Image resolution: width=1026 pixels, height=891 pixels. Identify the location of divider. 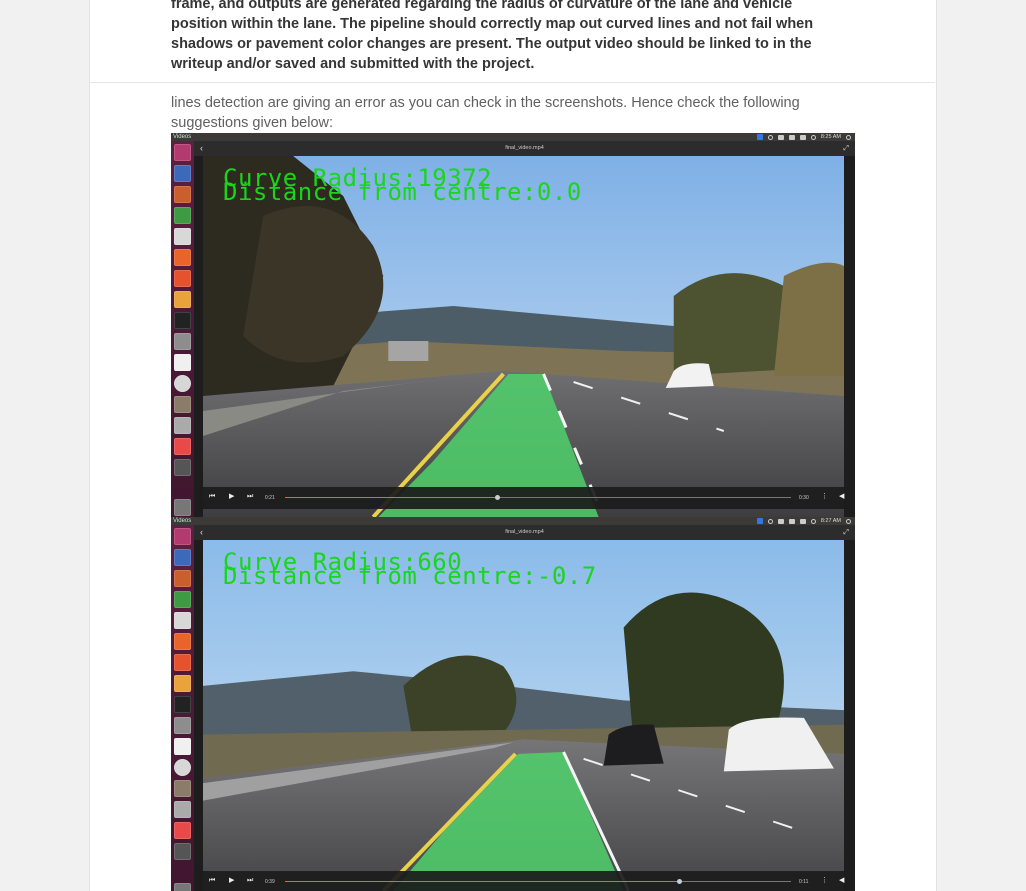
(512, 82).